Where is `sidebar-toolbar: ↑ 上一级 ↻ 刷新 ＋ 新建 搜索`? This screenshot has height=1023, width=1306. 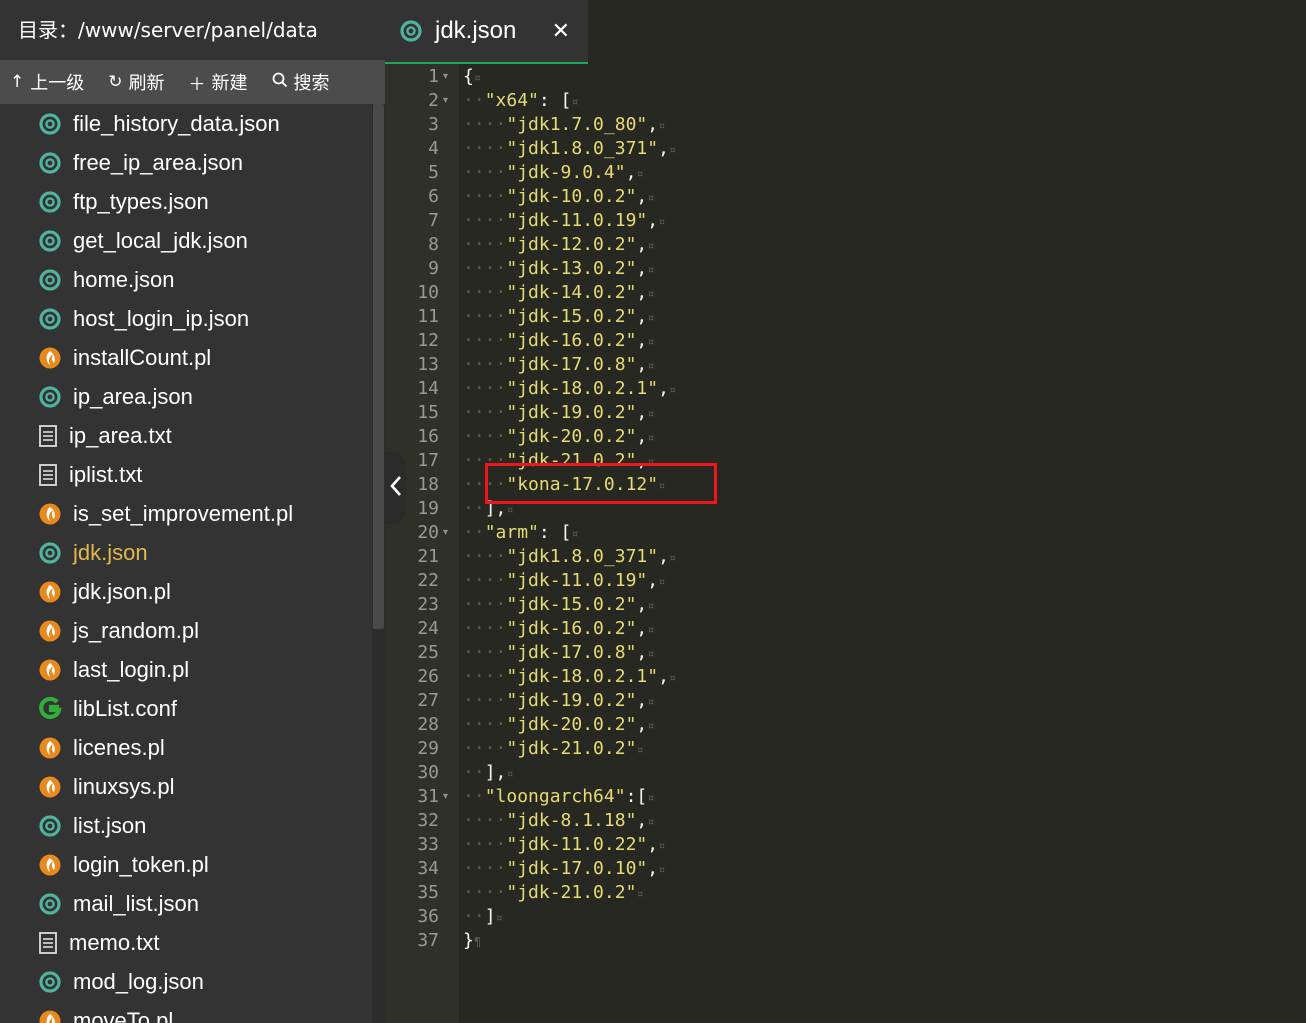
sidebar-toolbar: ↑ 上一级 ↻ 刷新 ＋ 新建 搜索 is located at coordinates (192, 82).